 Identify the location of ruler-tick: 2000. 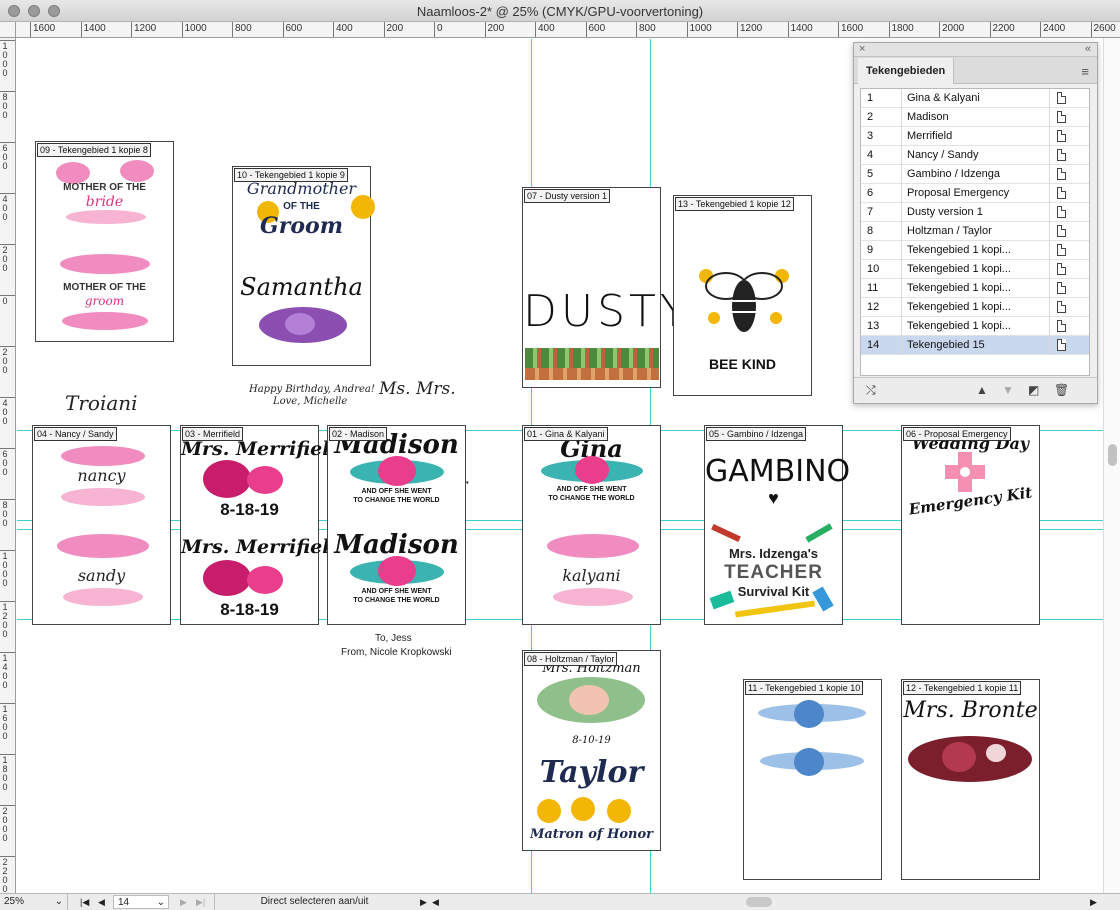
(951, 29).